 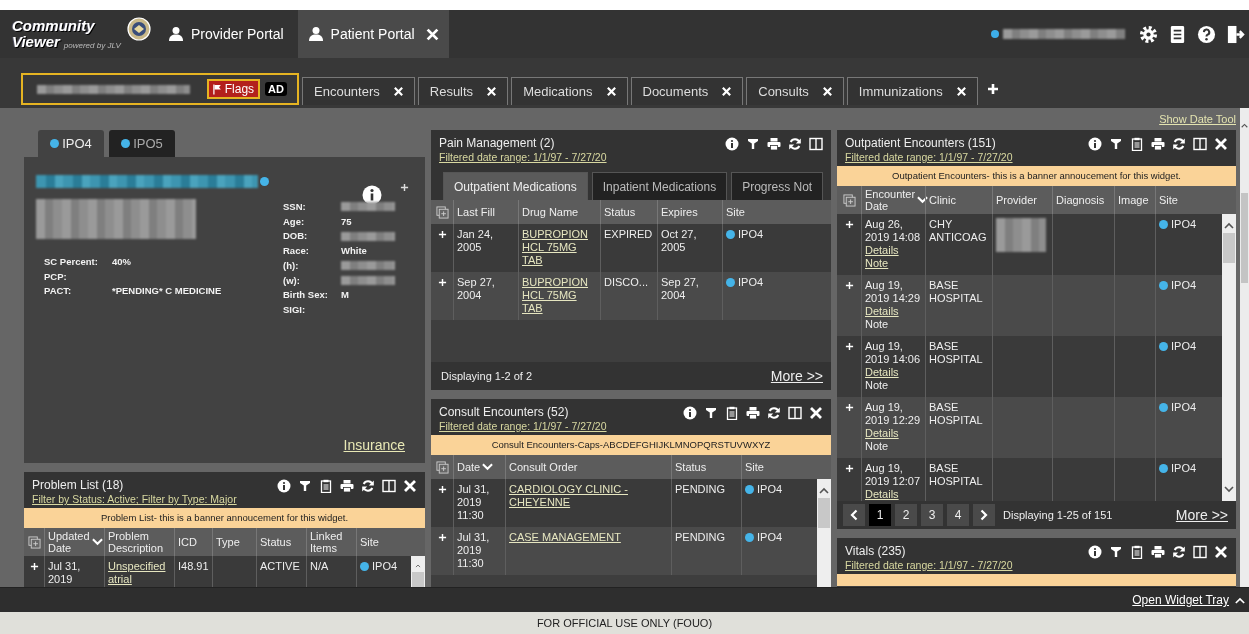 What do you see at coordinates (1148, 34) in the screenshot?
I see `settings-icon` at bounding box center [1148, 34].